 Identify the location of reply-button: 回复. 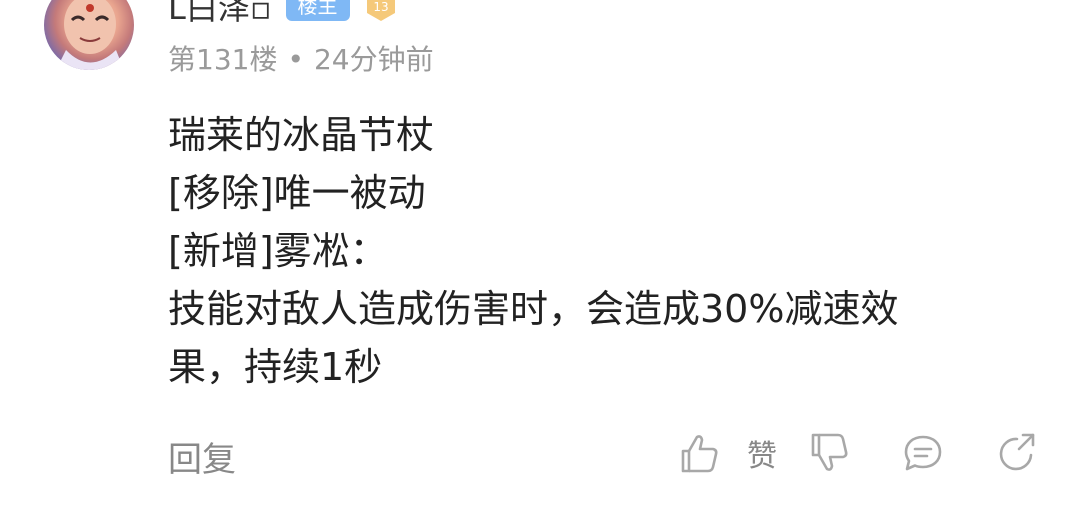
(202, 456).